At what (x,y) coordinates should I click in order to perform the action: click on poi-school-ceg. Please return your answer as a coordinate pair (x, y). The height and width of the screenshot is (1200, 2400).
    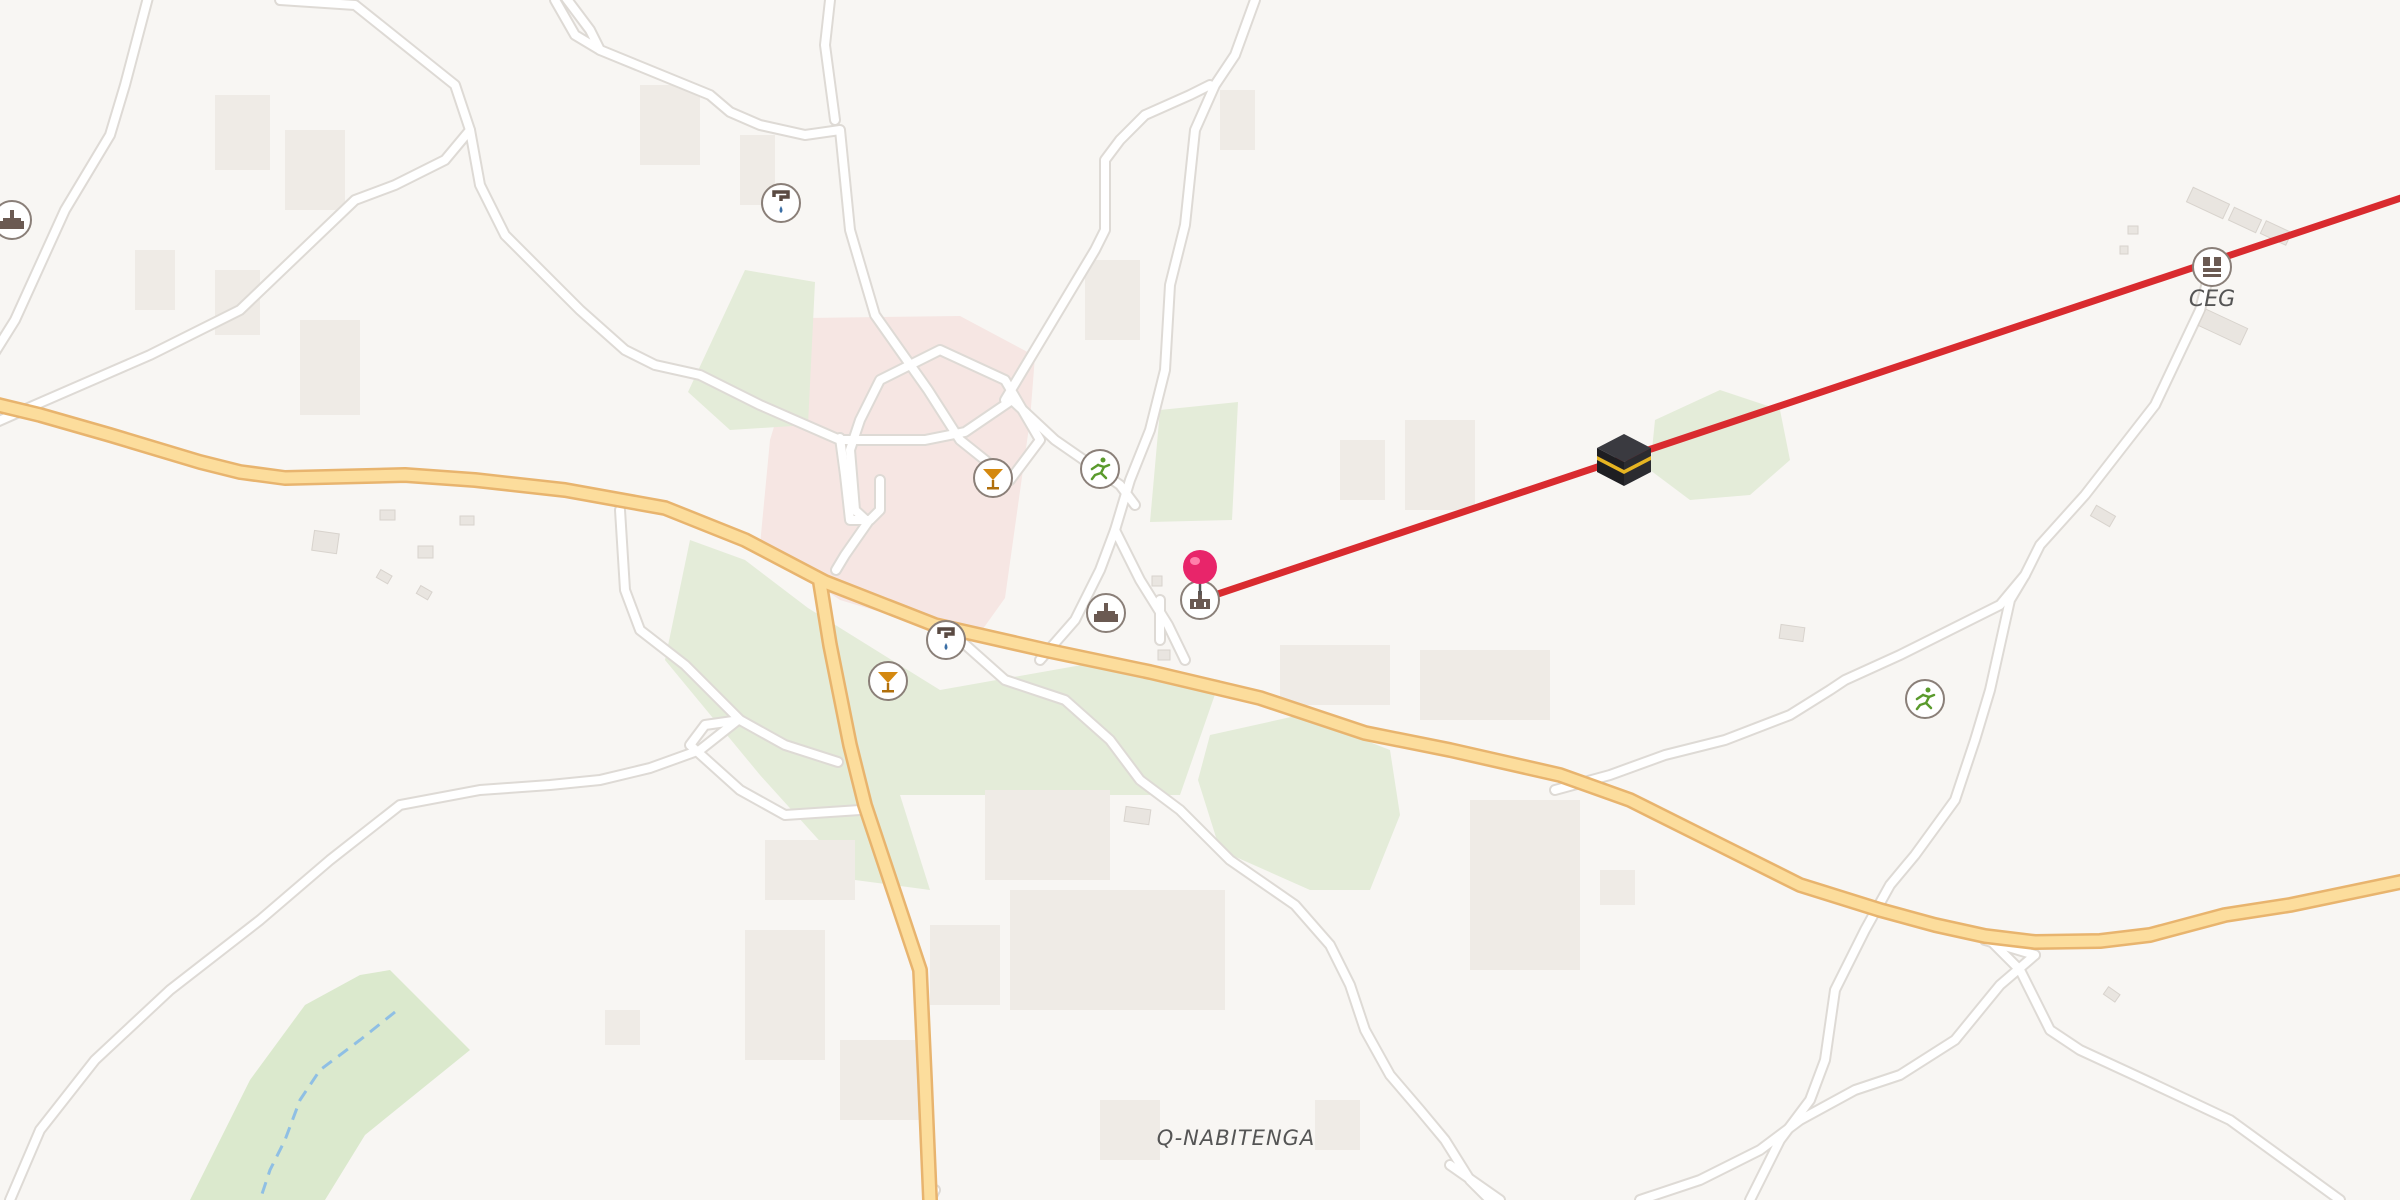
    Looking at the image, I should click on (2212, 267).